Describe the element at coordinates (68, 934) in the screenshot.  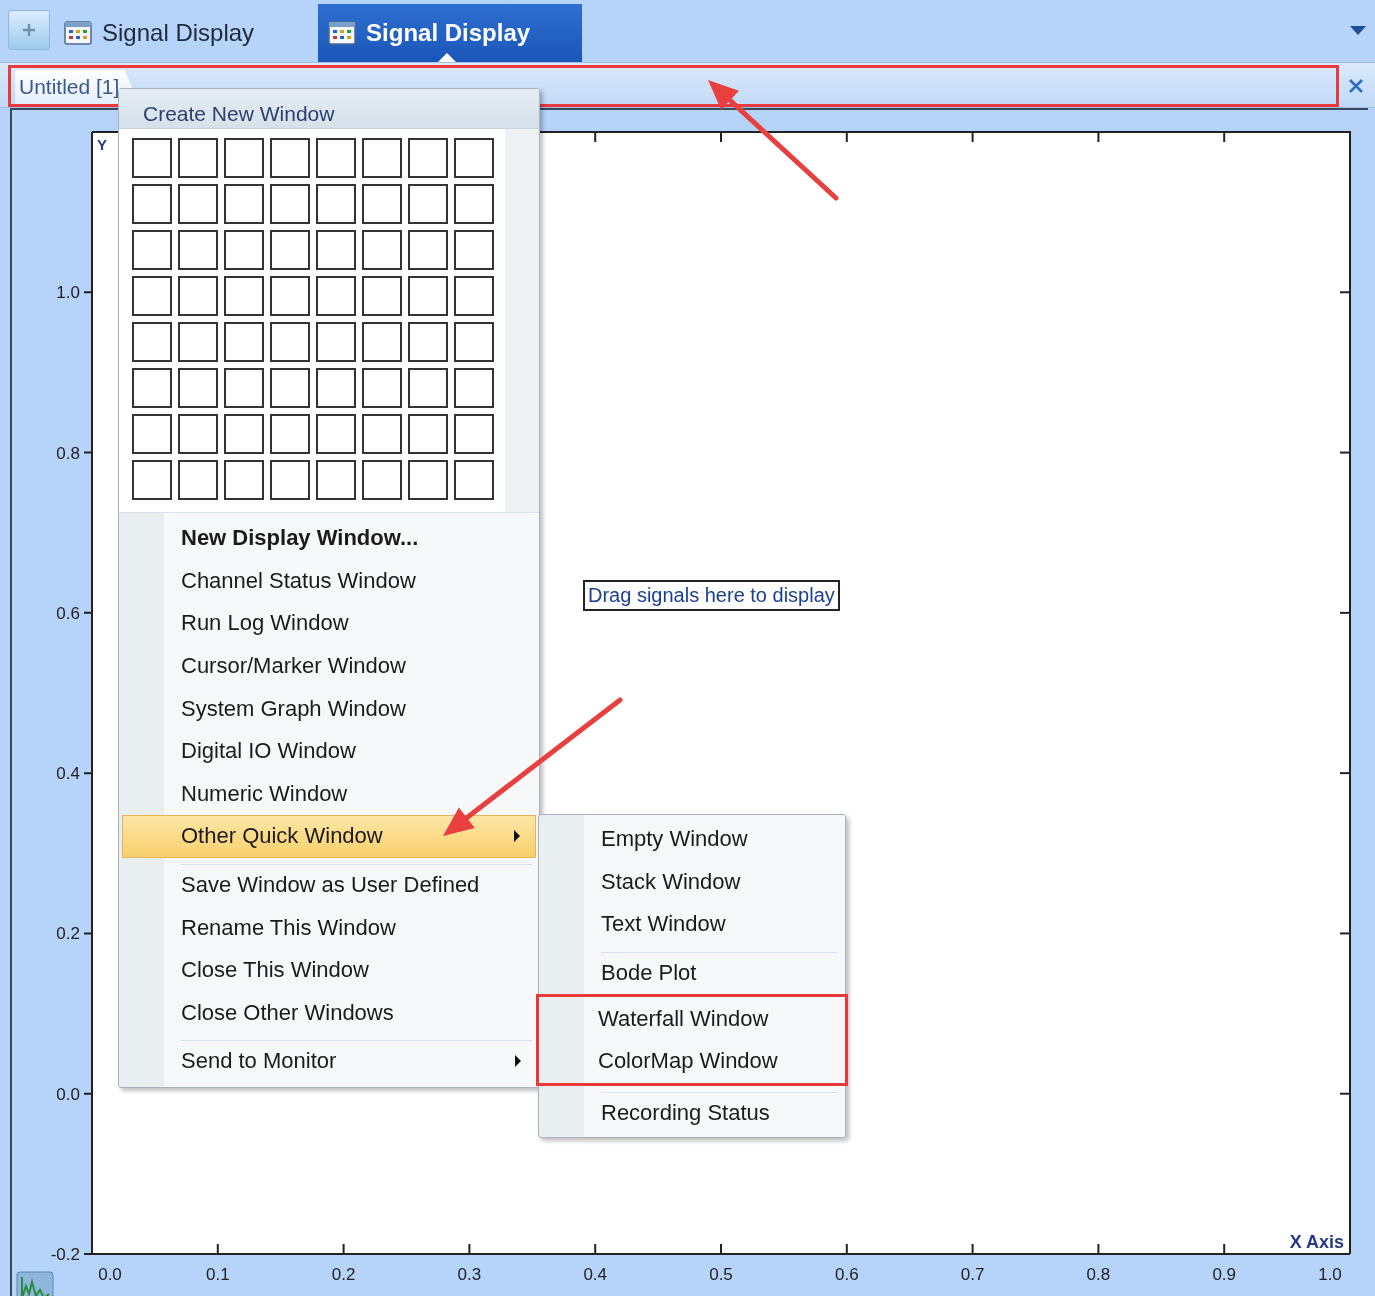
I see `y-tick-label: 0.2` at that location.